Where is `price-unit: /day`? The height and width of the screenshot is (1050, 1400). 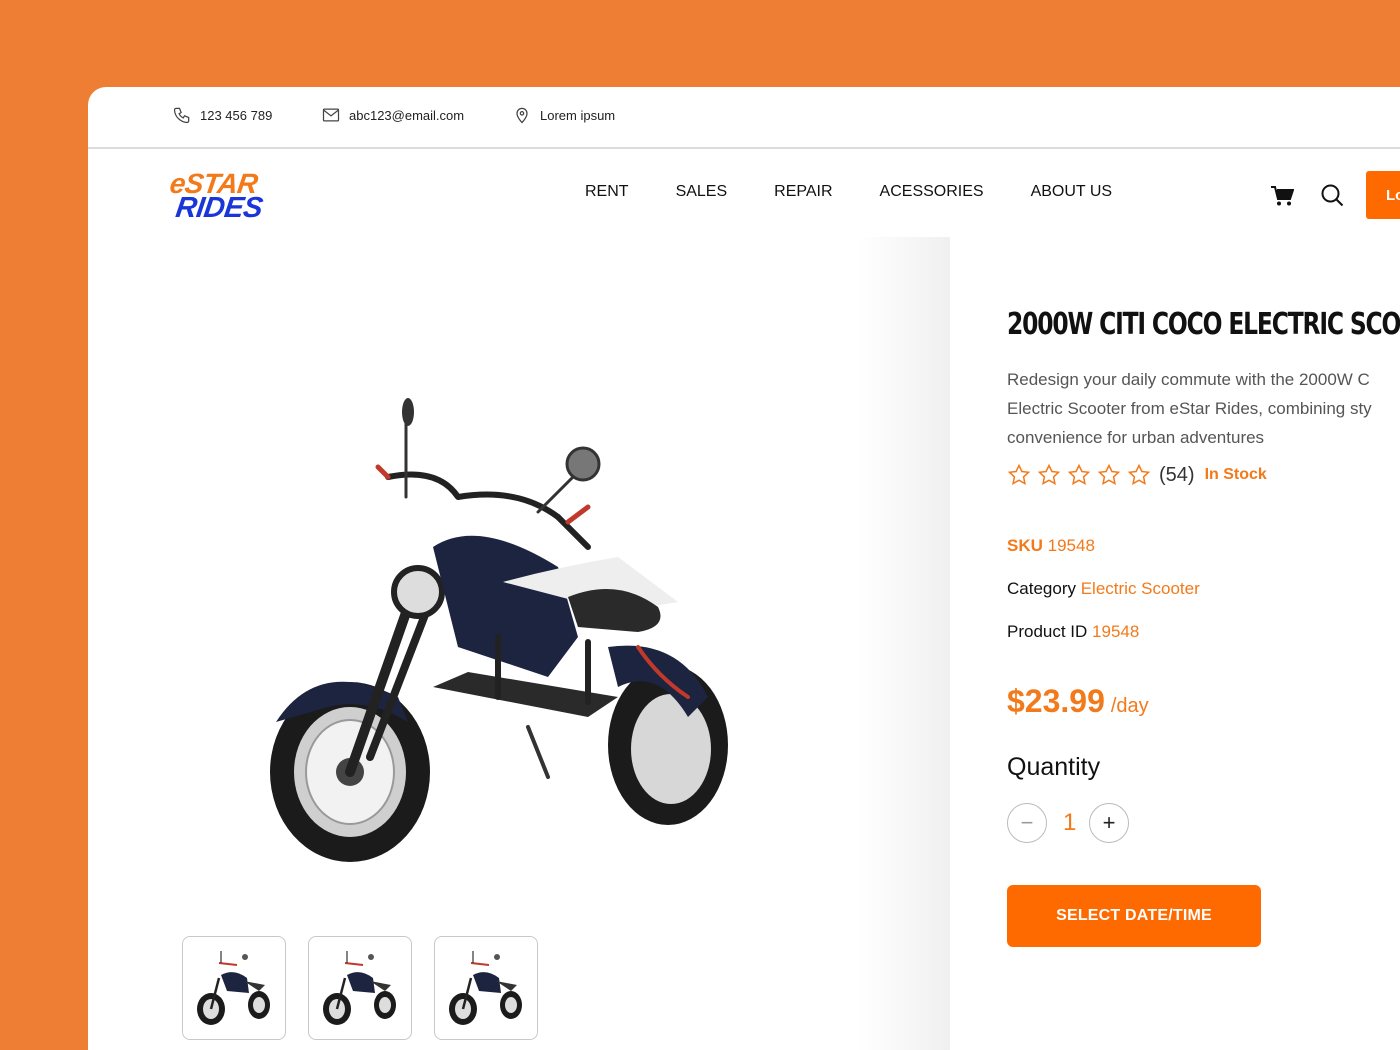 price-unit: /day is located at coordinates (1129, 706).